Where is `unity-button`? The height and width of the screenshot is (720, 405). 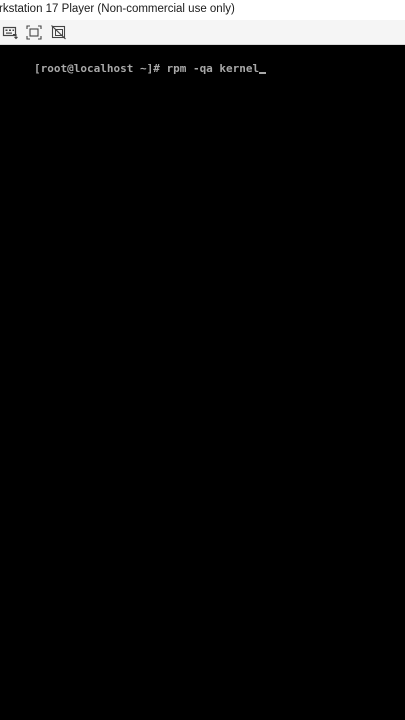 unity-button is located at coordinates (59, 32).